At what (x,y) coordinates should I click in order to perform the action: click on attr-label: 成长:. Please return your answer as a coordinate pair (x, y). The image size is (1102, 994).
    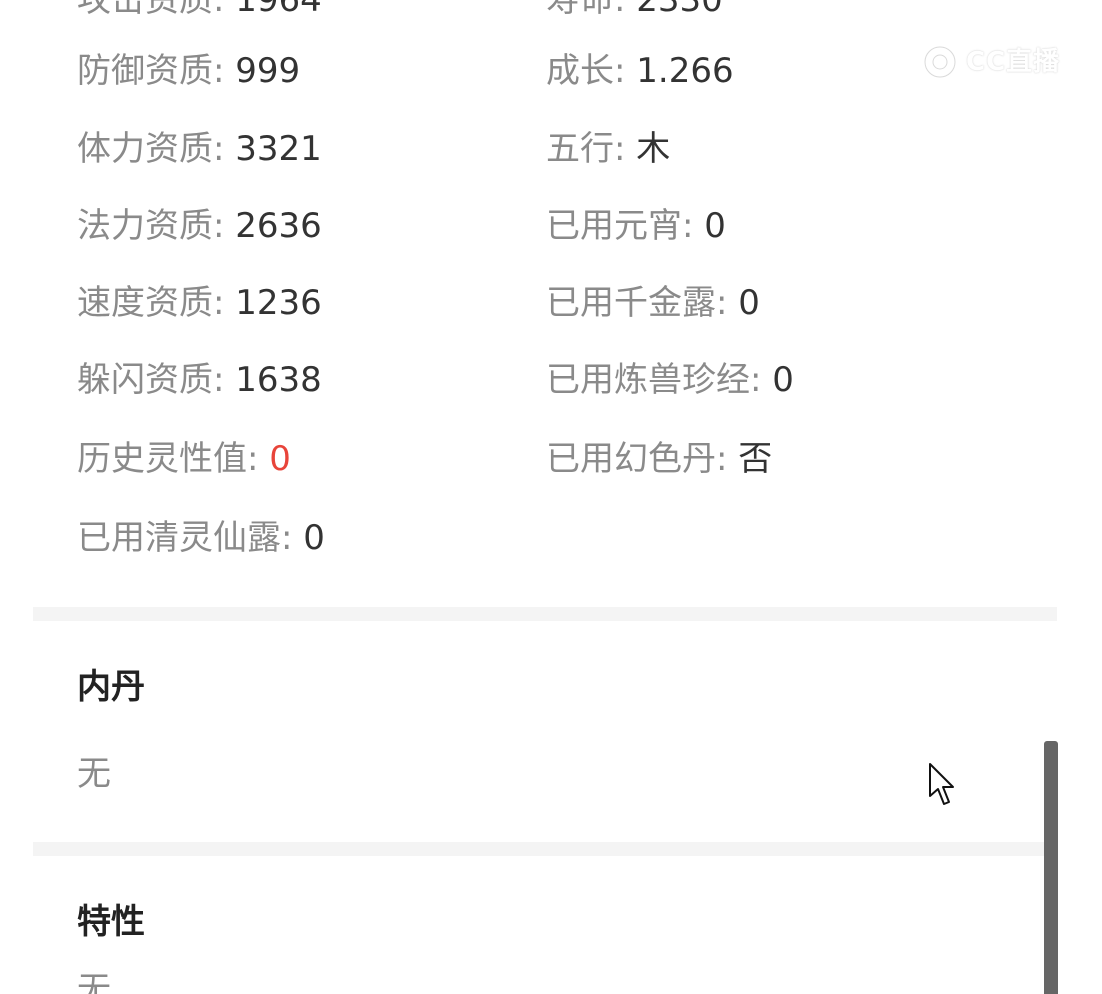
    Looking at the image, I should click on (586, 71).